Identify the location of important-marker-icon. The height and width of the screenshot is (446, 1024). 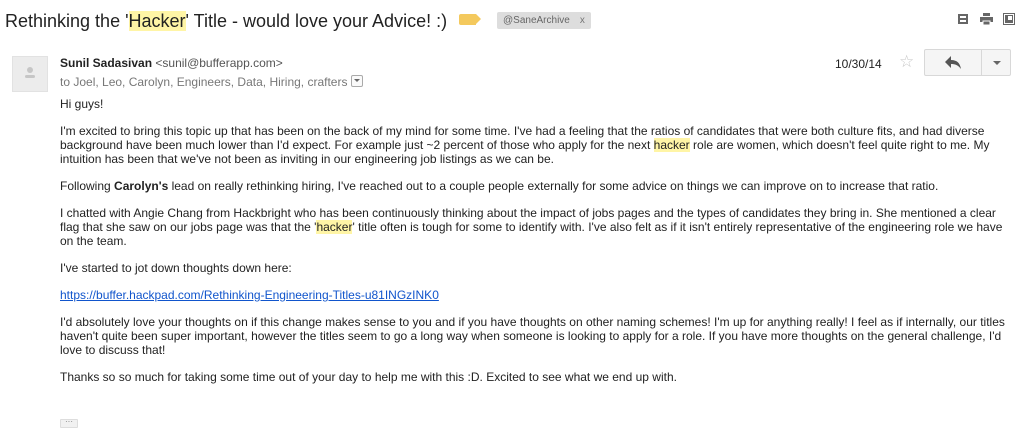
(470, 19).